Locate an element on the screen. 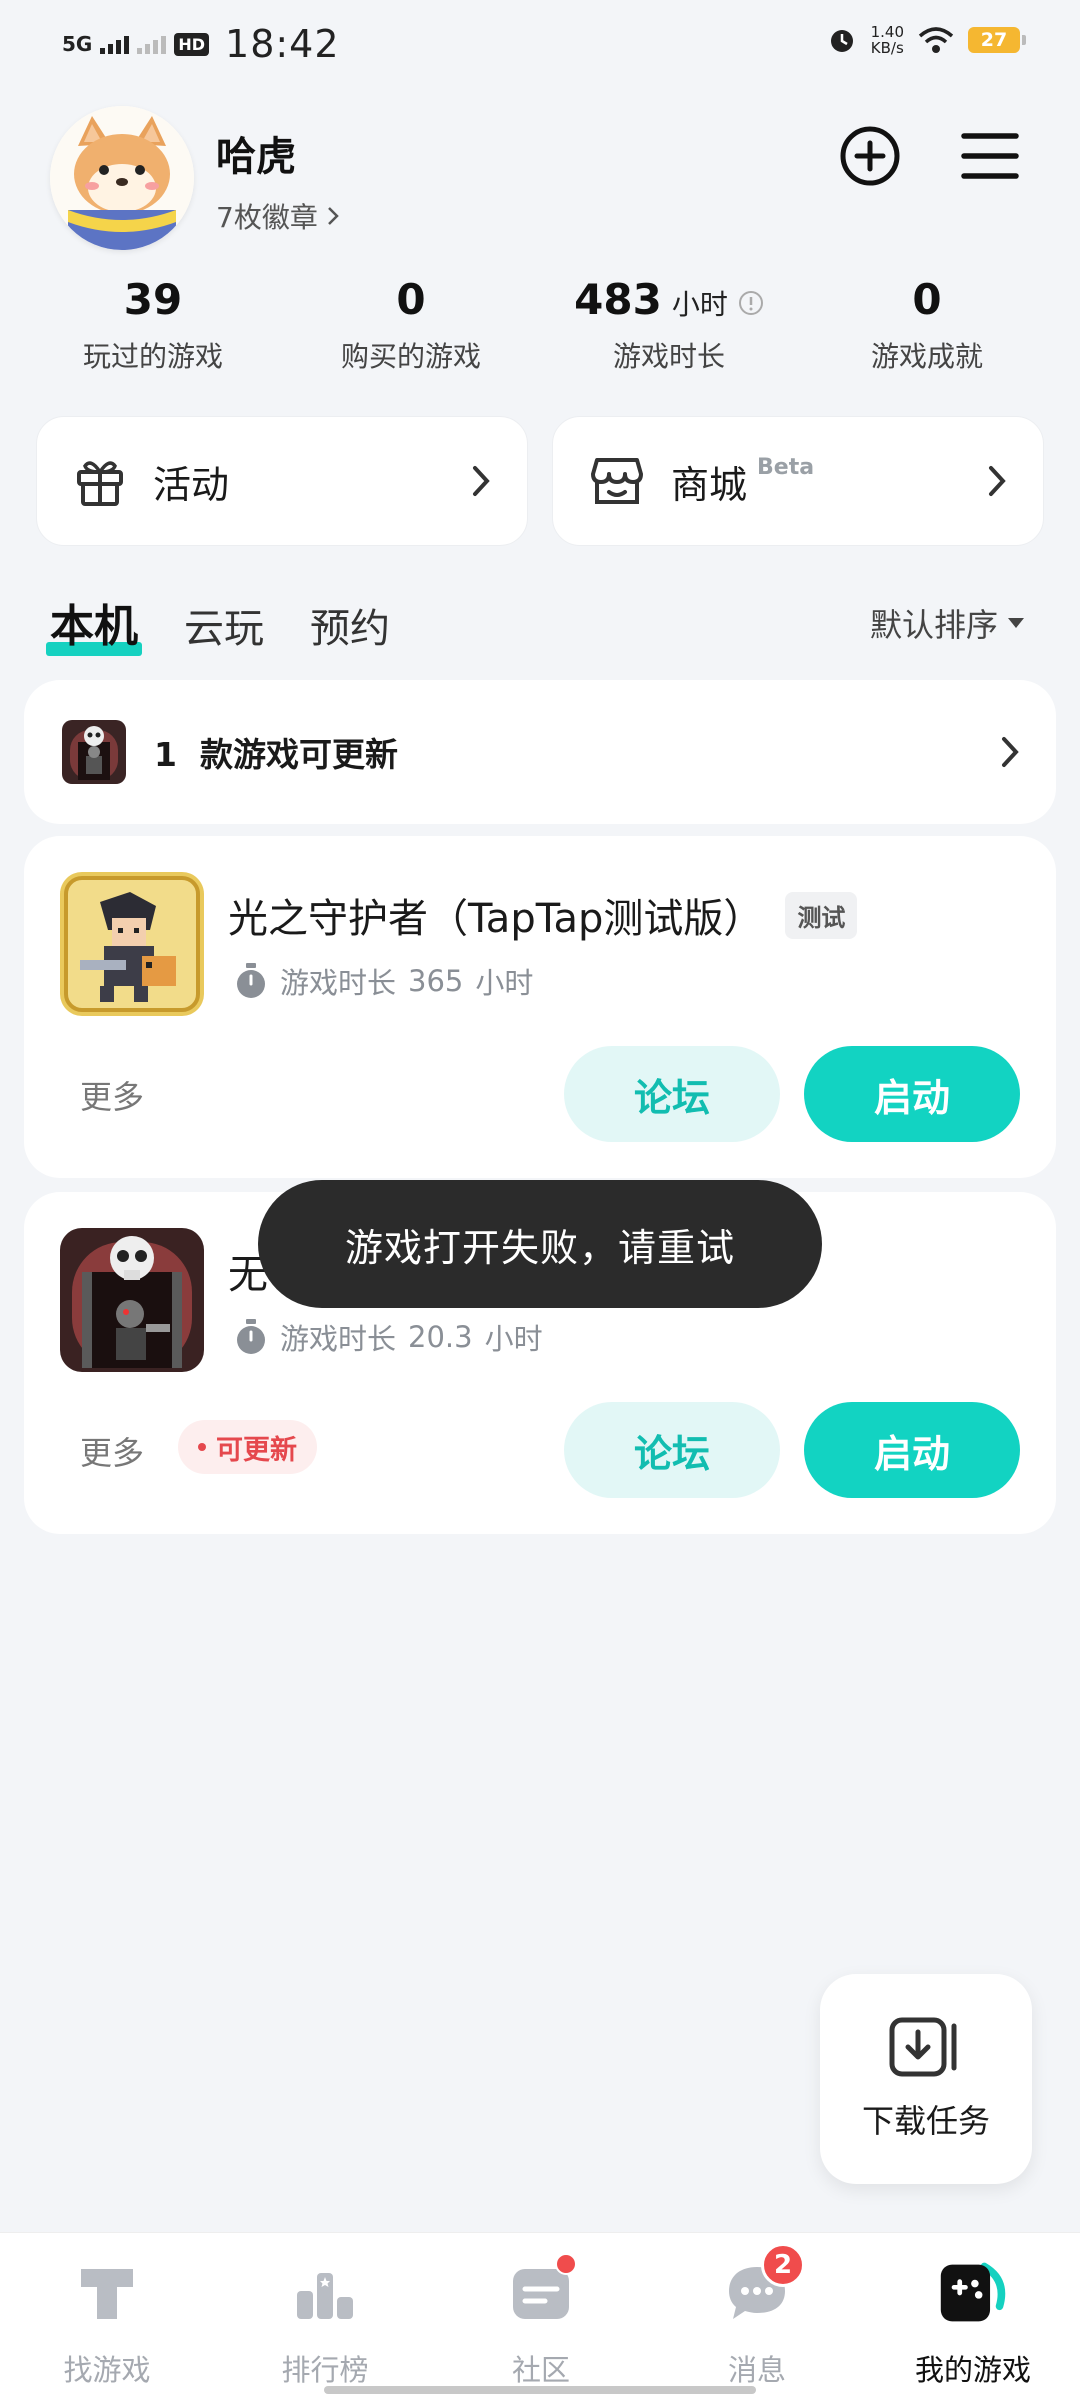 The height and width of the screenshot is (2400, 1080). nav-label: 排行榜 is located at coordinates (325, 2370).